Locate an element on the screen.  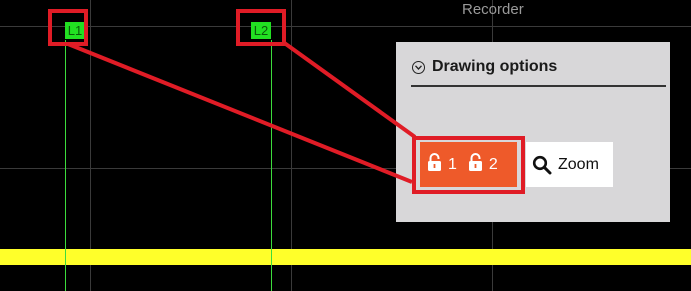
zoom-button: Zoom is located at coordinates (569, 164).